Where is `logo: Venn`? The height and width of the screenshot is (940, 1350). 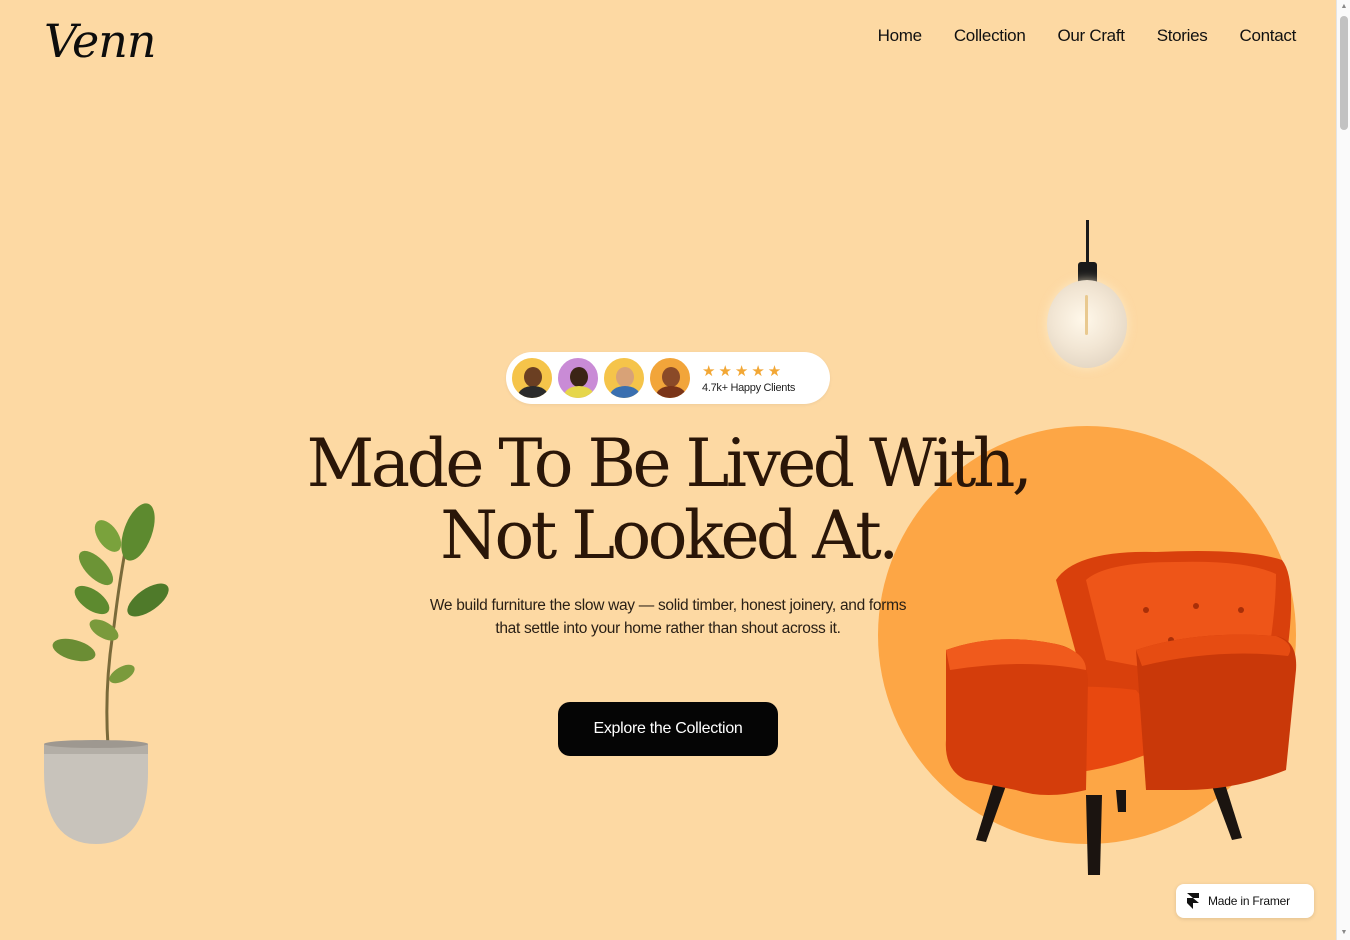
logo: Venn is located at coordinates (100, 41).